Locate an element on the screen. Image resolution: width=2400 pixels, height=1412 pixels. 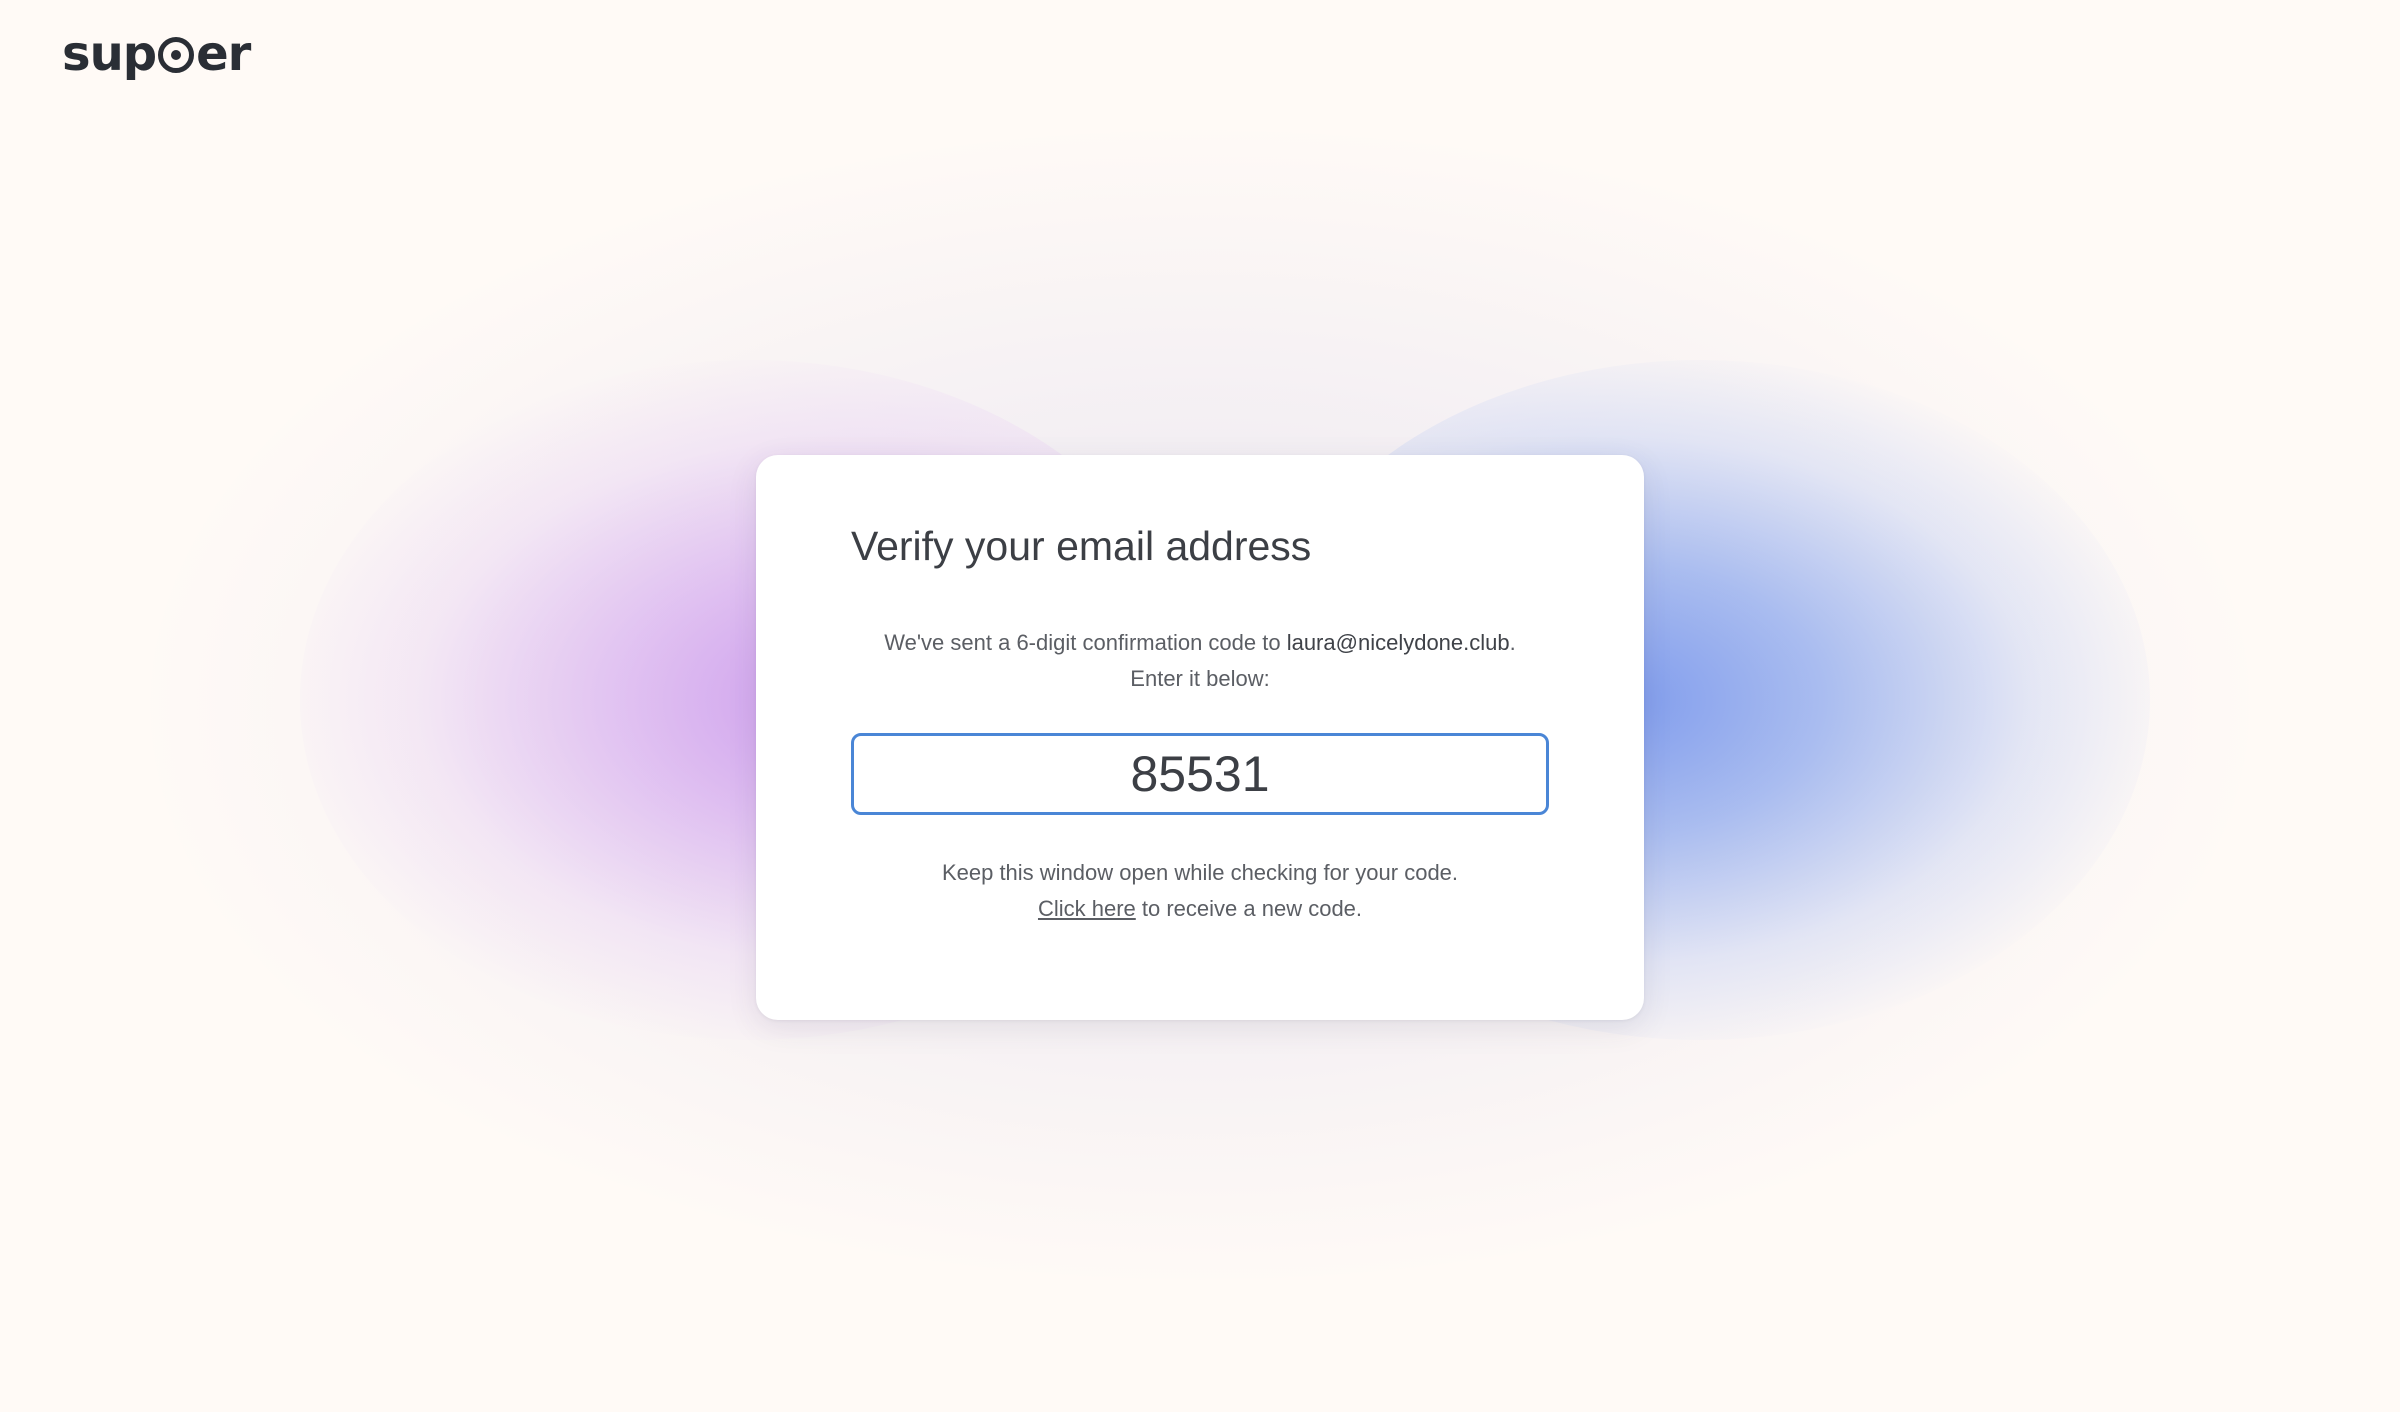
logo-text-suffix: er is located at coordinates (223, 54).